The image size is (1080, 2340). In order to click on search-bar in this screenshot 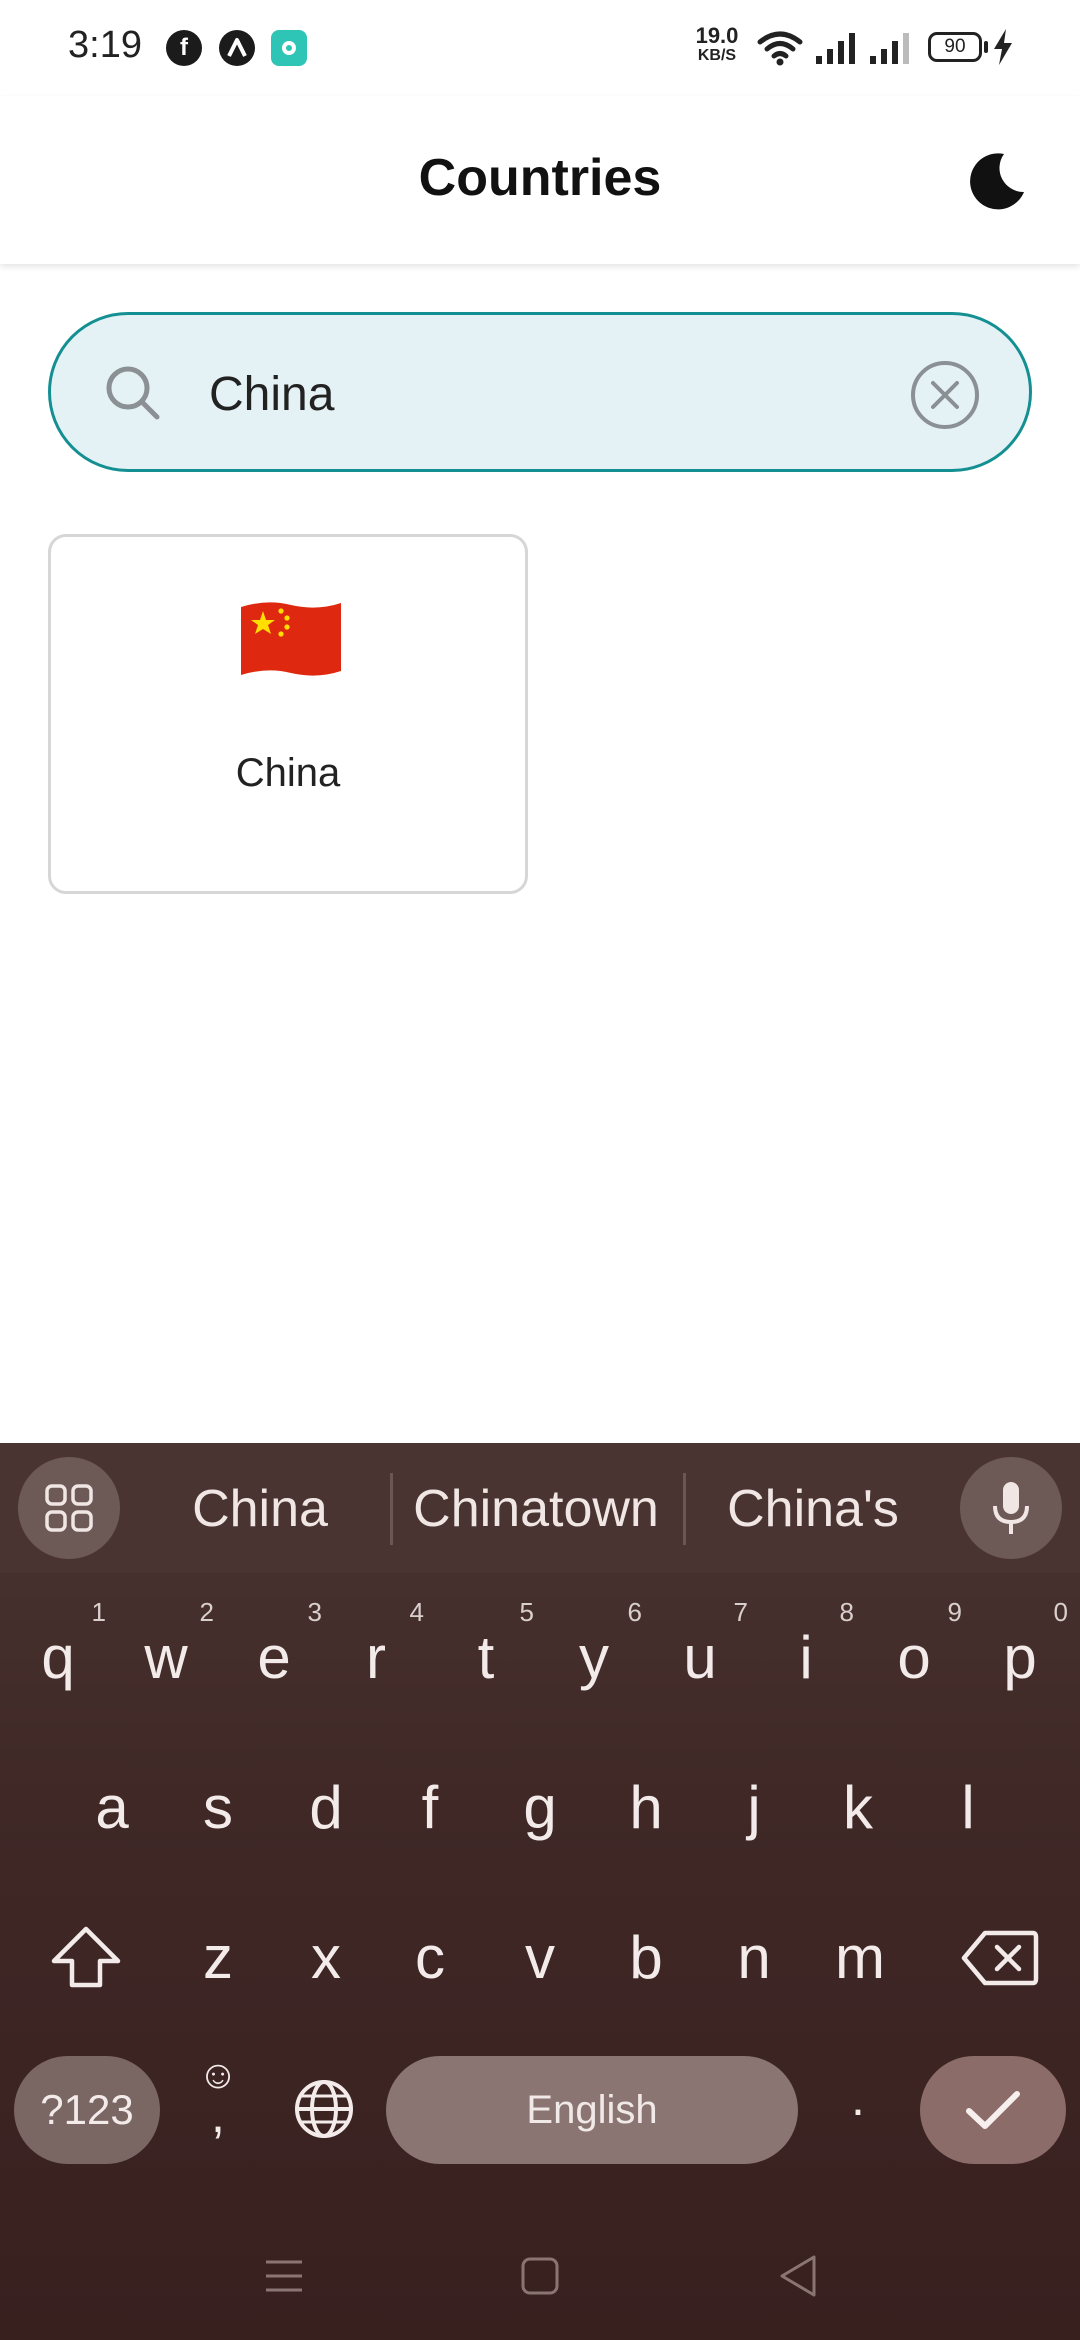, I will do `click(540, 392)`.